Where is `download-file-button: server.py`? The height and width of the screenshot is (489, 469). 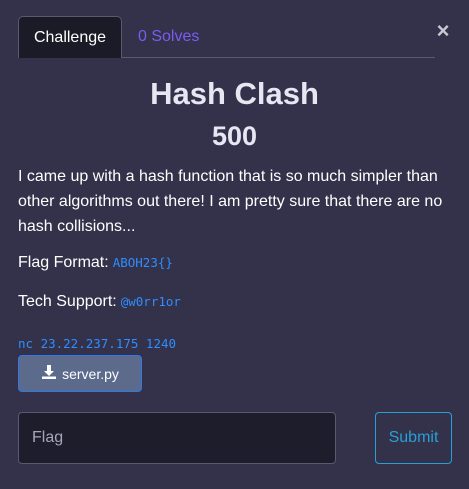 download-file-button: server.py is located at coordinates (80, 373).